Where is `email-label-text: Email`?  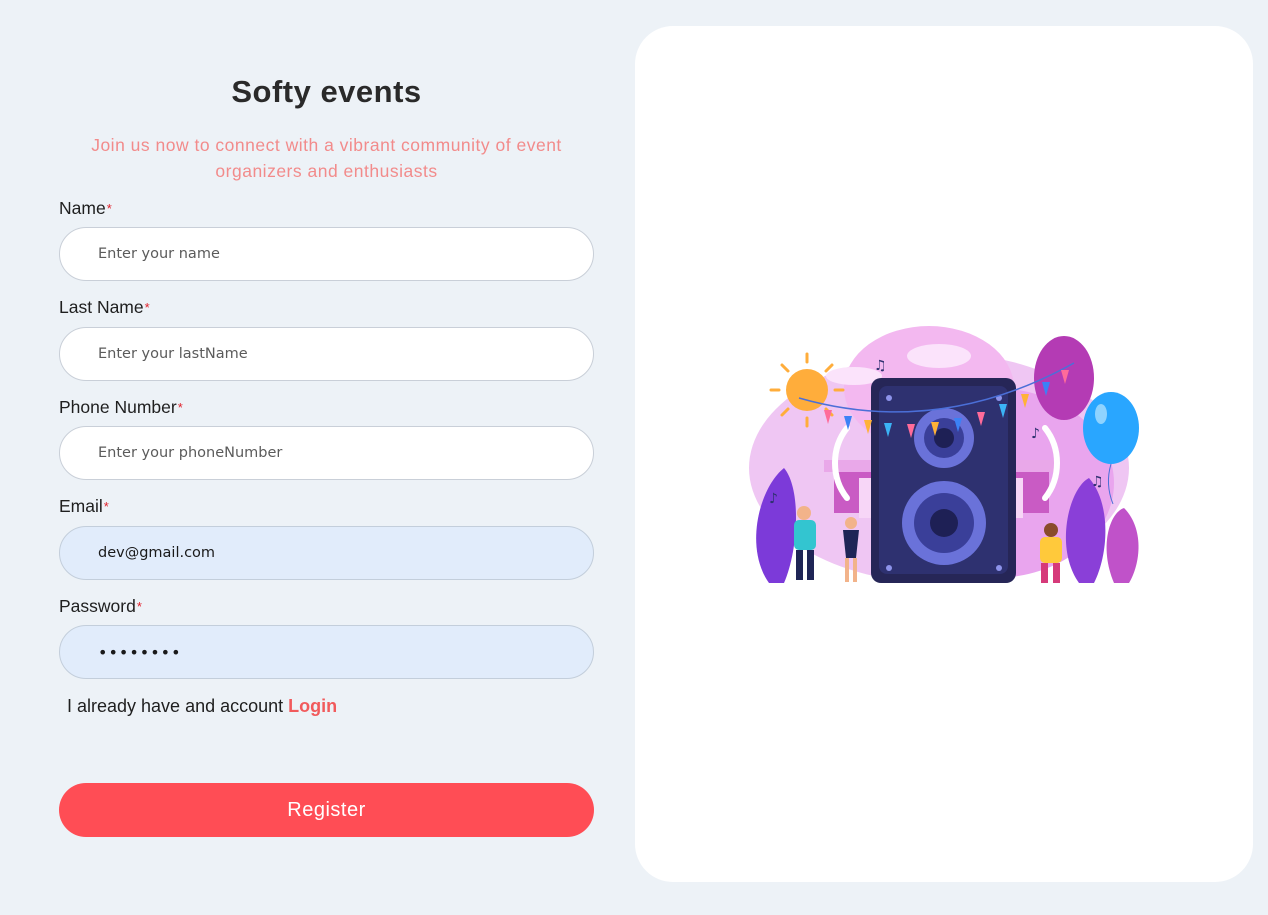 email-label-text: Email is located at coordinates (81, 506).